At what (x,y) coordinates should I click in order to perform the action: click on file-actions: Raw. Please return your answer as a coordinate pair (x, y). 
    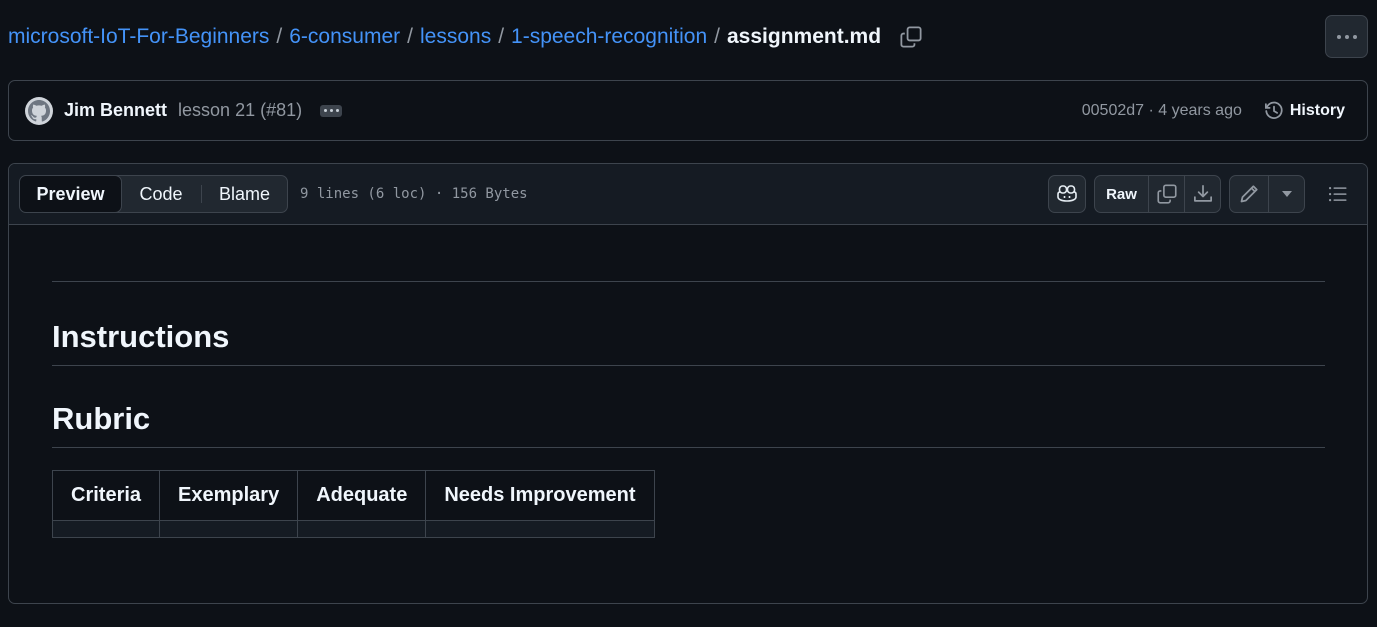
    Looking at the image, I should click on (1202, 194).